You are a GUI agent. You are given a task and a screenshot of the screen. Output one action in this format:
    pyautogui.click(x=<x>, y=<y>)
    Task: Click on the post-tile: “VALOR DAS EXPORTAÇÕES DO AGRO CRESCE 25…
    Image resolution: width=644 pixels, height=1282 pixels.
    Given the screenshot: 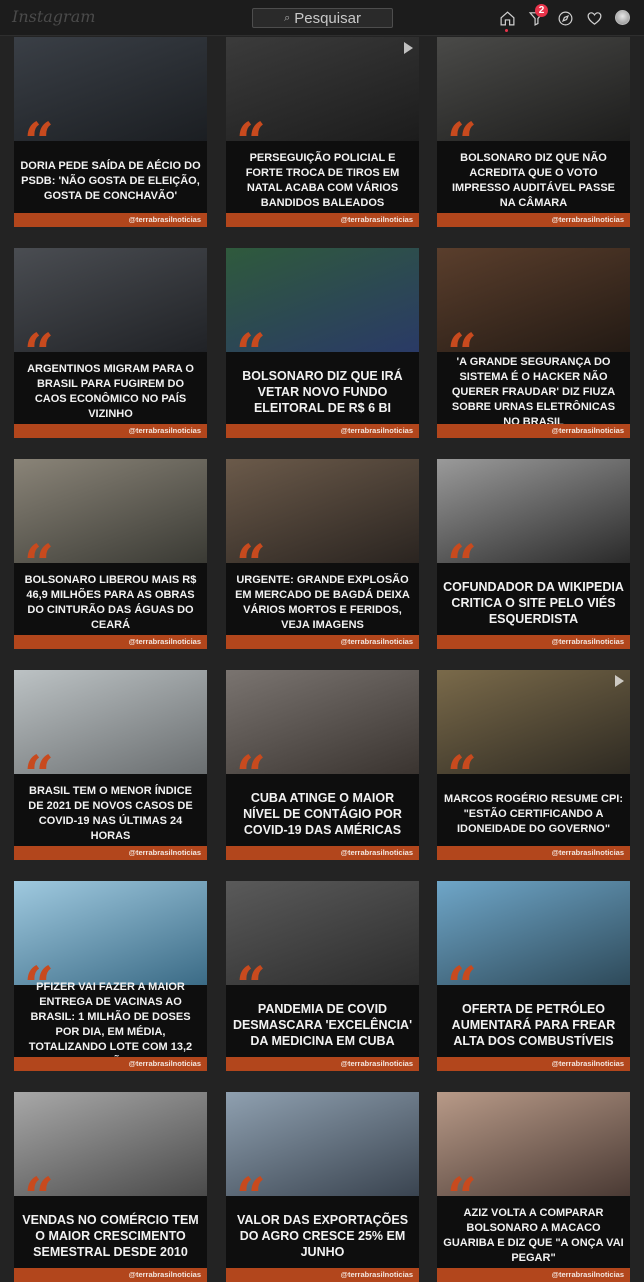 What is the action you would take?
    pyautogui.click(x=322, y=1187)
    